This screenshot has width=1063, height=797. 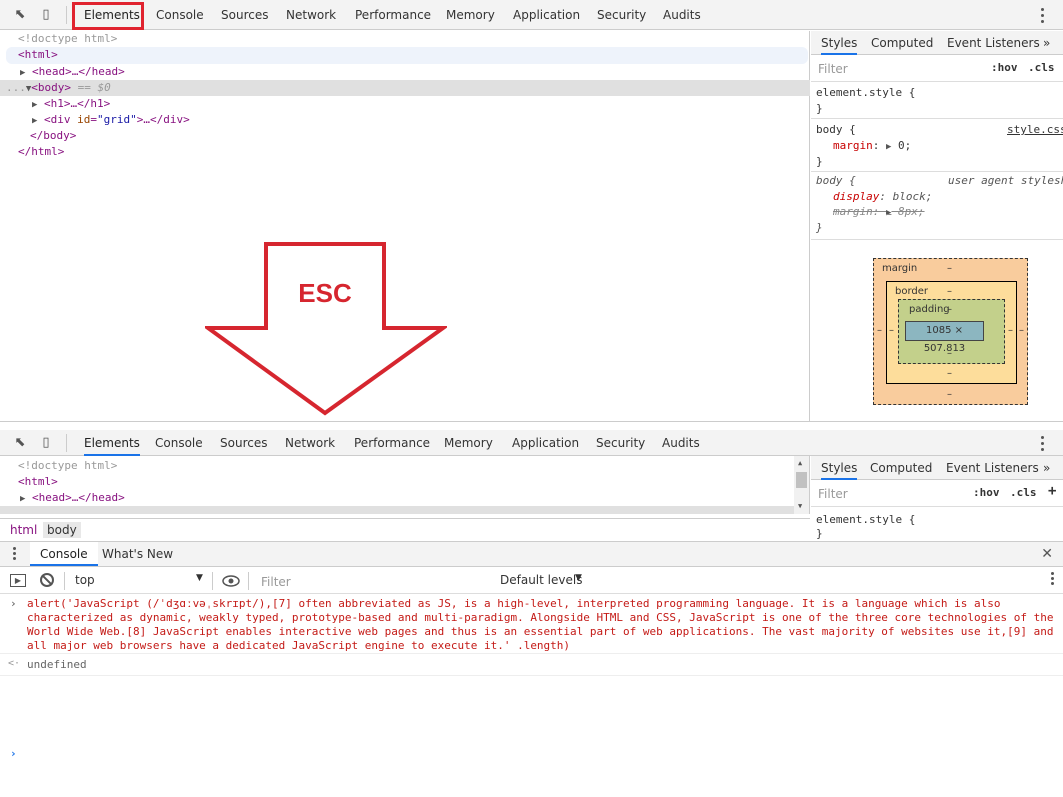 I want to click on css-value: 0;, so click(x=904, y=145).